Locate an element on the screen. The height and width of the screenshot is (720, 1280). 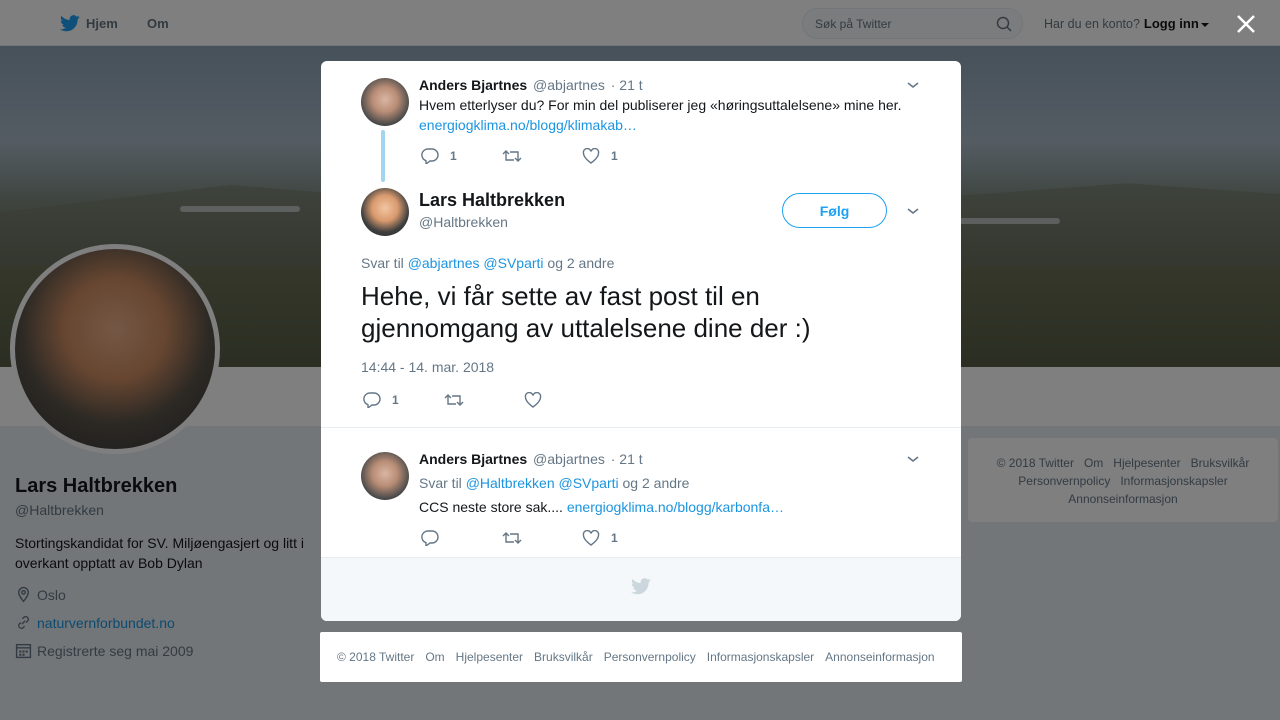
modal-footer is located at coordinates (641, 589).